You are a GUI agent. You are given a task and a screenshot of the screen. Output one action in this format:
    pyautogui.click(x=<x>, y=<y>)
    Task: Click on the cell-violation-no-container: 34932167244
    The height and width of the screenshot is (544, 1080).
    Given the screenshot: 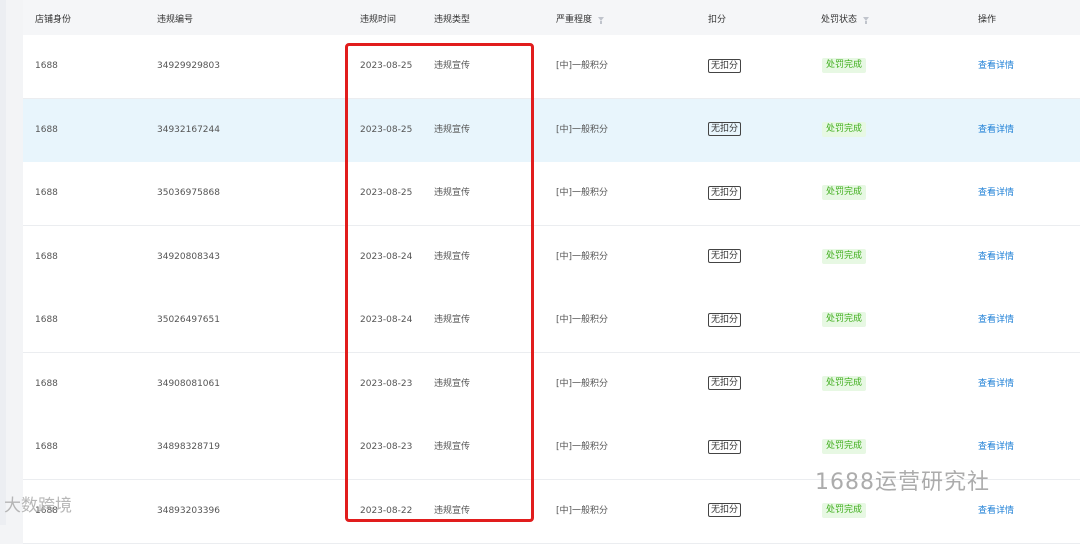 What is the action you would take?
    pyautogui.click(x=188, y=130)
    